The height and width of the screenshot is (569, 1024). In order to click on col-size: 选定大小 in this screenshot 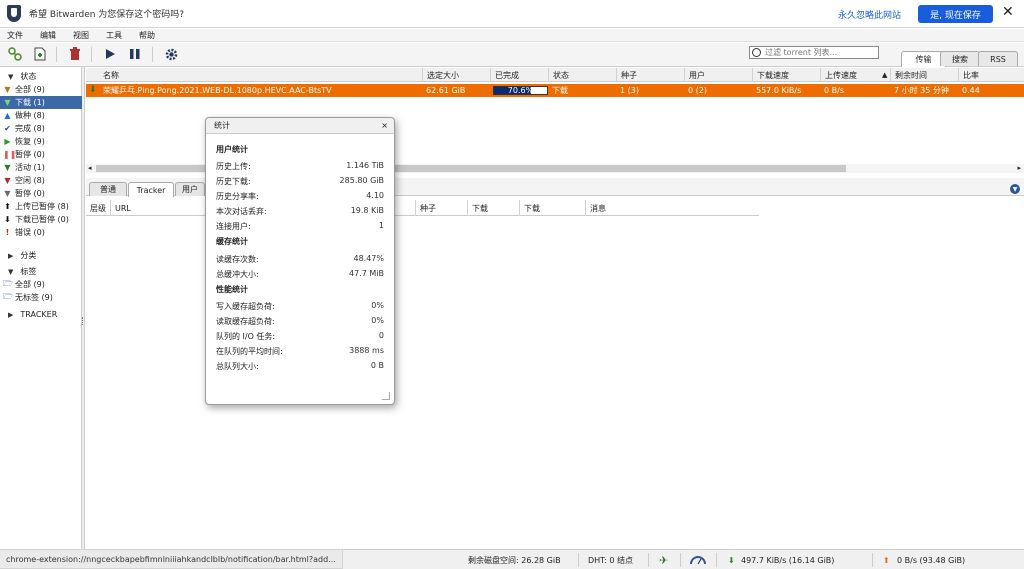, I will do `click(456, 75)`.